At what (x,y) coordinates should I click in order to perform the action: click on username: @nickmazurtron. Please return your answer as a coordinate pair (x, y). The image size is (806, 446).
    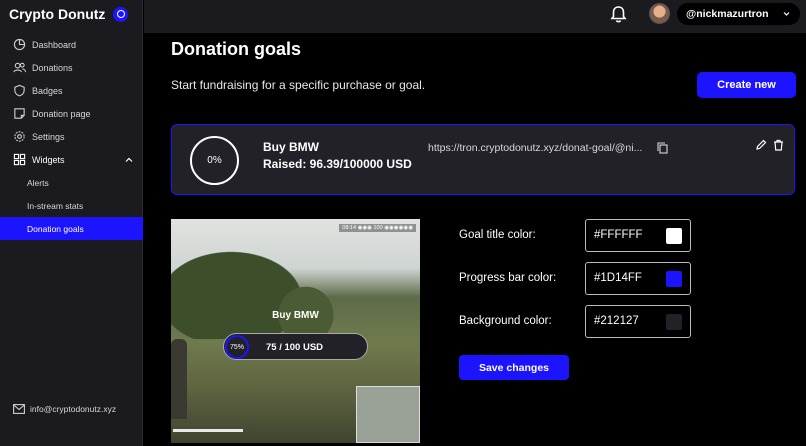
    Looking at the image, I should click on (727, 14).